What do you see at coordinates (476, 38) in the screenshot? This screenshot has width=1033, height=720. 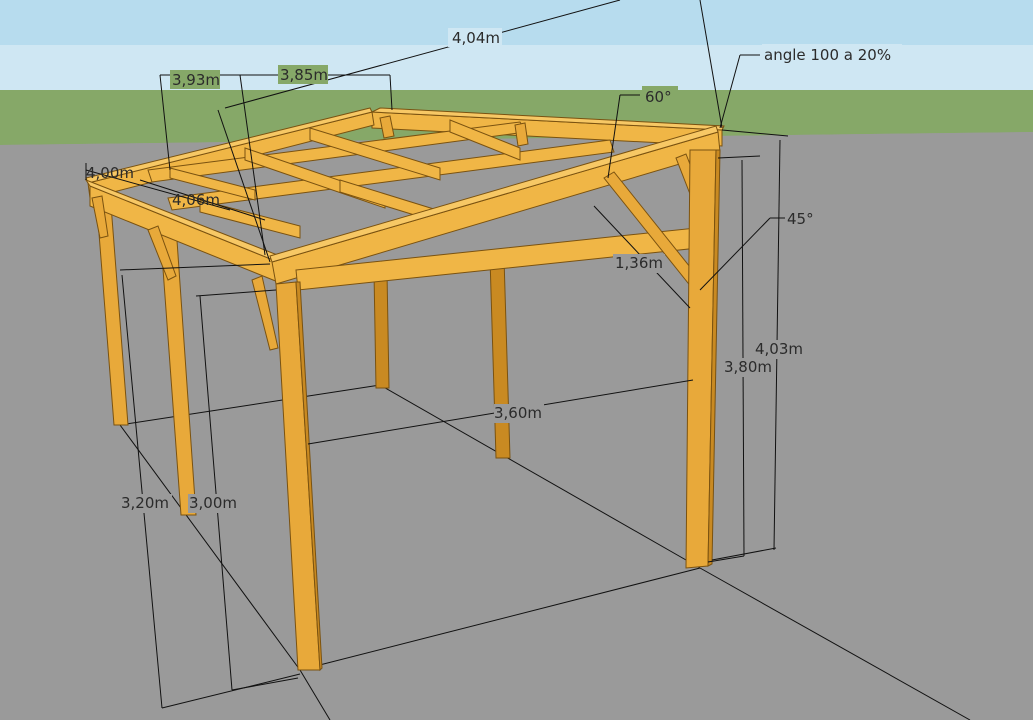 I see `dim-total-length: 4,04m` at bounding box center [476, 38].